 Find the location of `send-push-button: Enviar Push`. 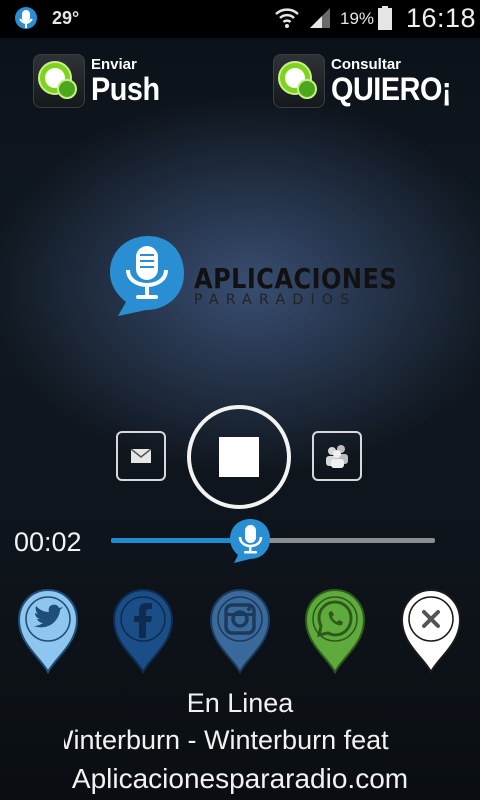

send-push-button: Enviar Push is located at coordinates (100, 81).